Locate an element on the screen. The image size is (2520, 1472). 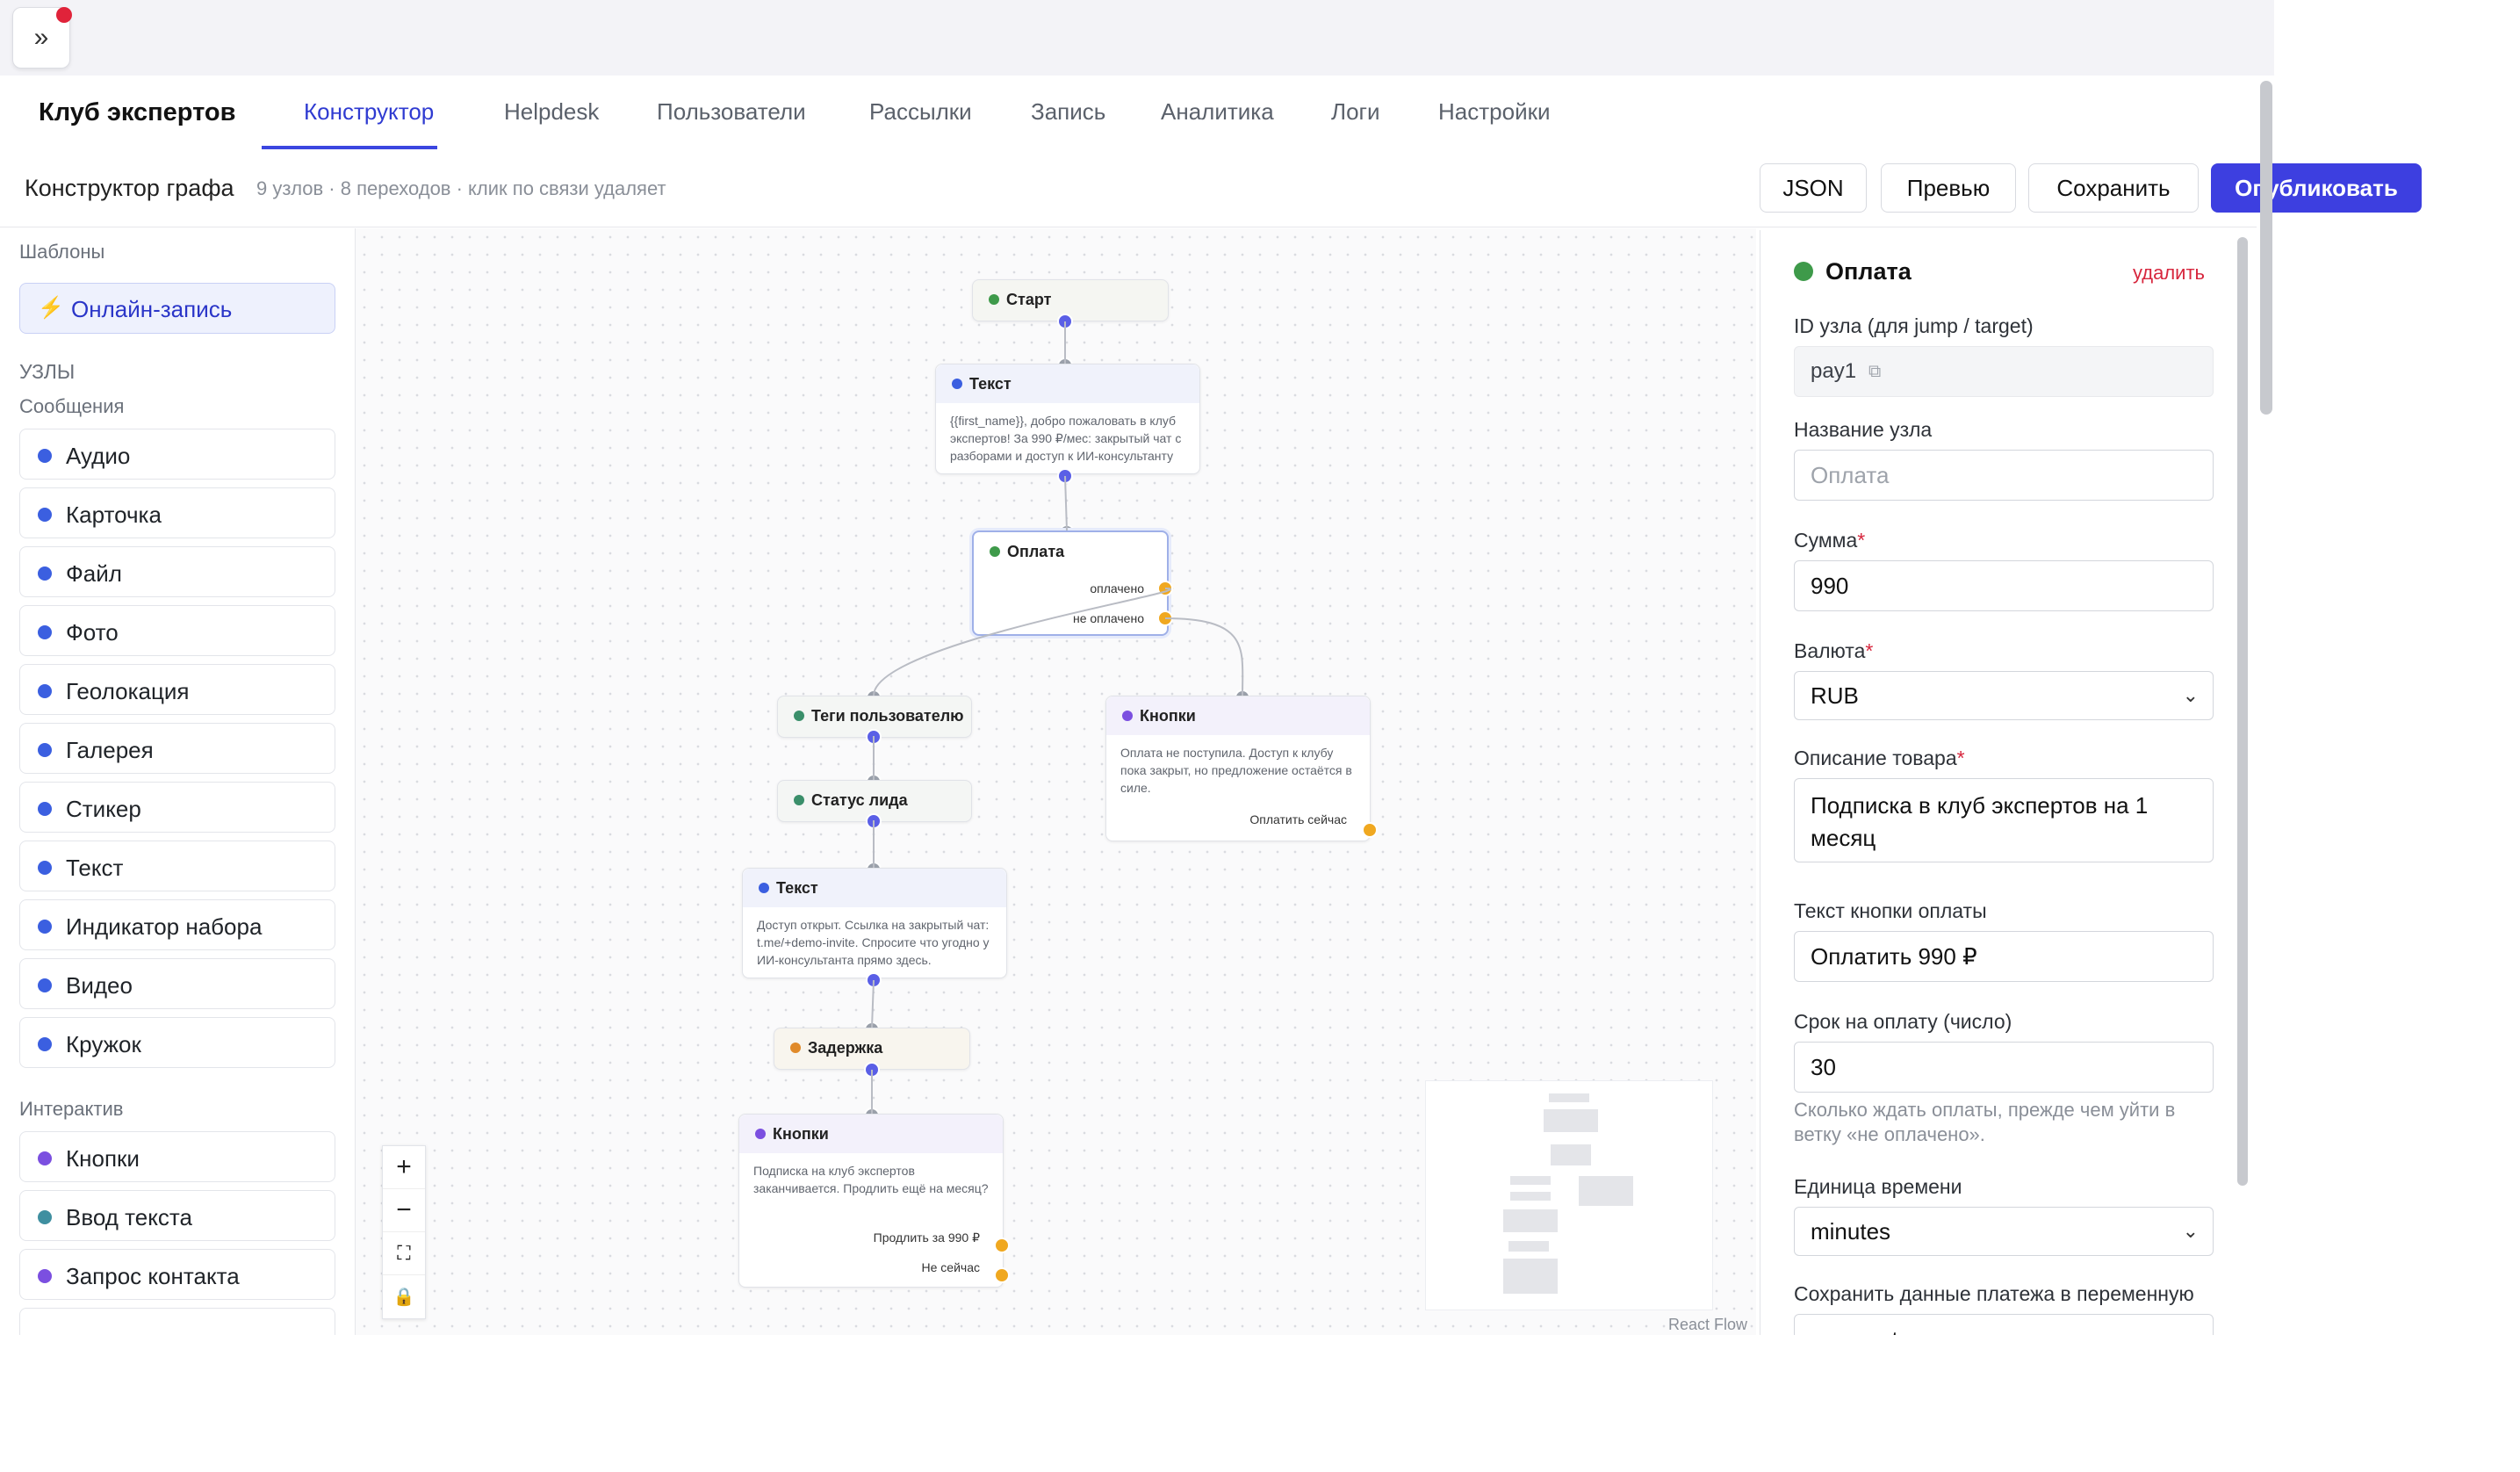
palette-item-typing: Индикатор набора is located at coordinates (177, 924).